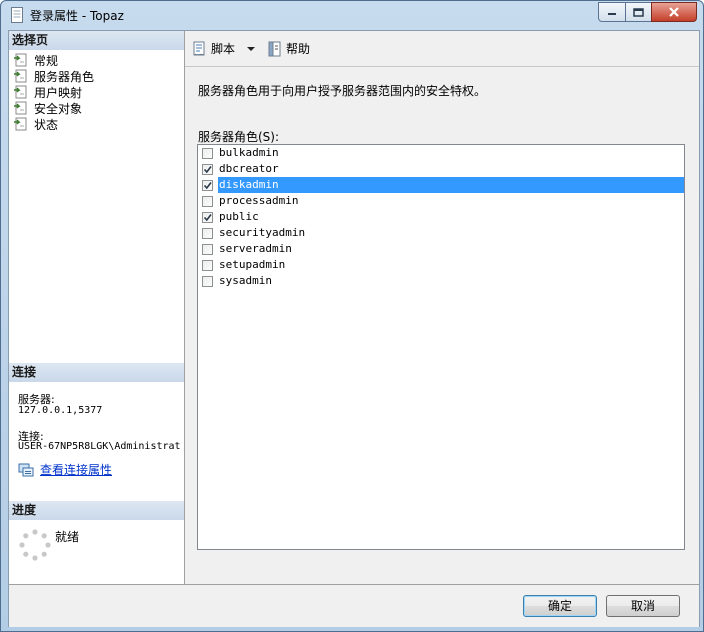  I want to click on view-connection-properties: 查看连接属性, so click(65, 469).